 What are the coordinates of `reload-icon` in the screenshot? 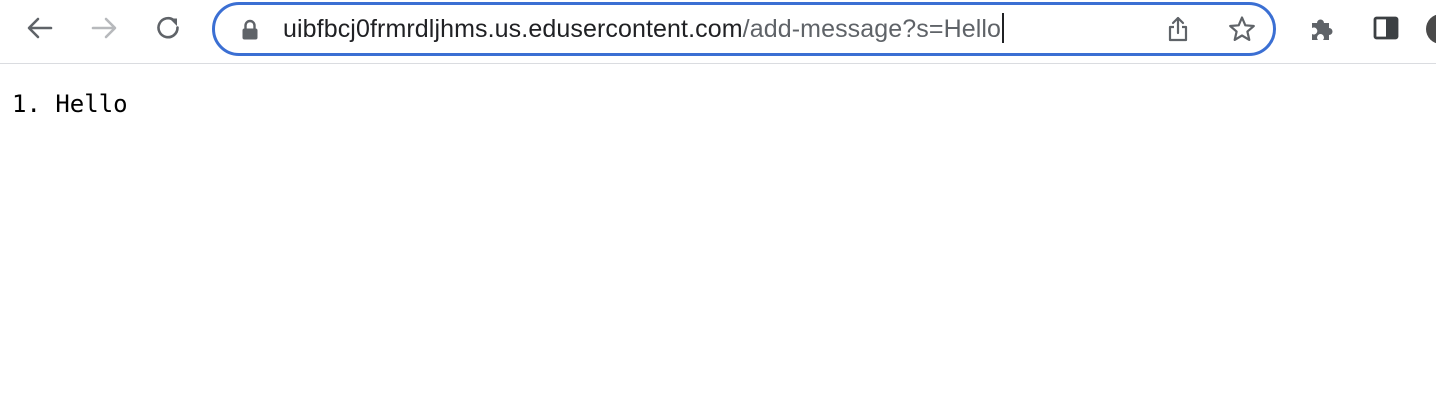 It's located at (168, 27).